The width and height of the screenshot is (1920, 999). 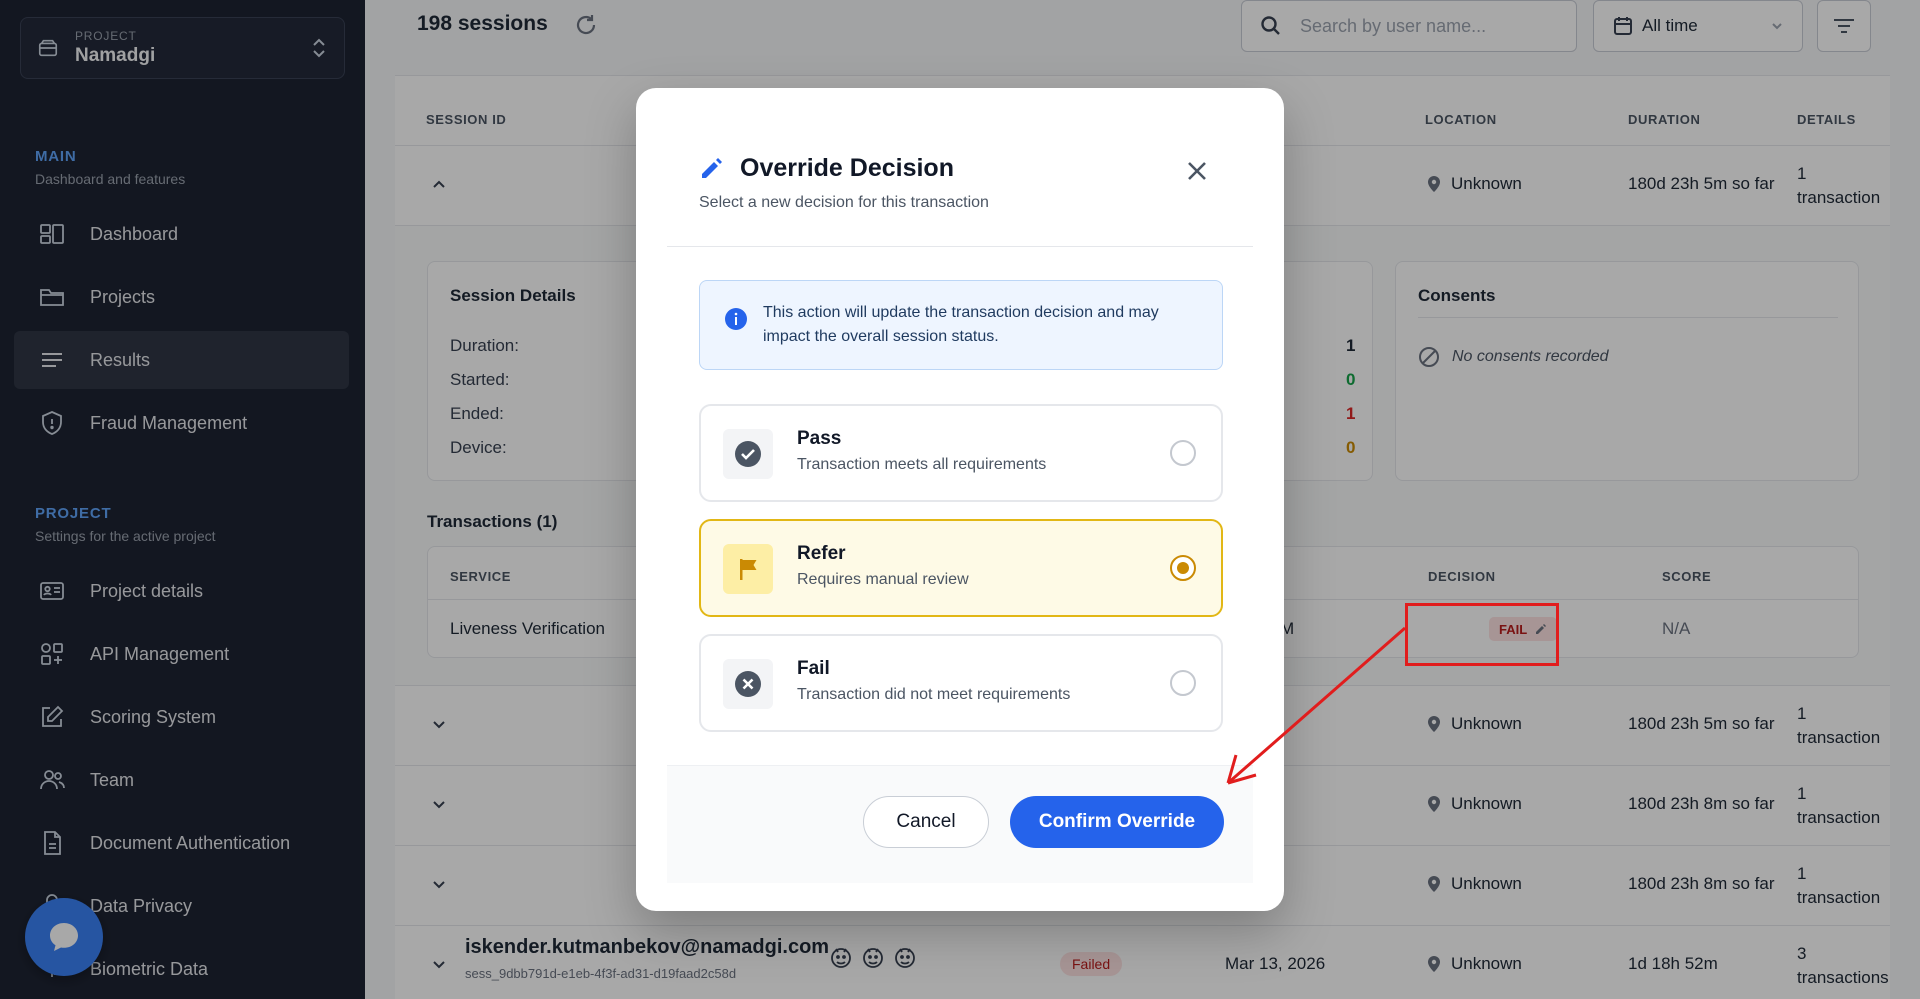 What do you see at coordinates (961, 453) in the screenshot?
I see `option-pass: Pass Transaction meets all requirements` at bounding box center [961, 453].